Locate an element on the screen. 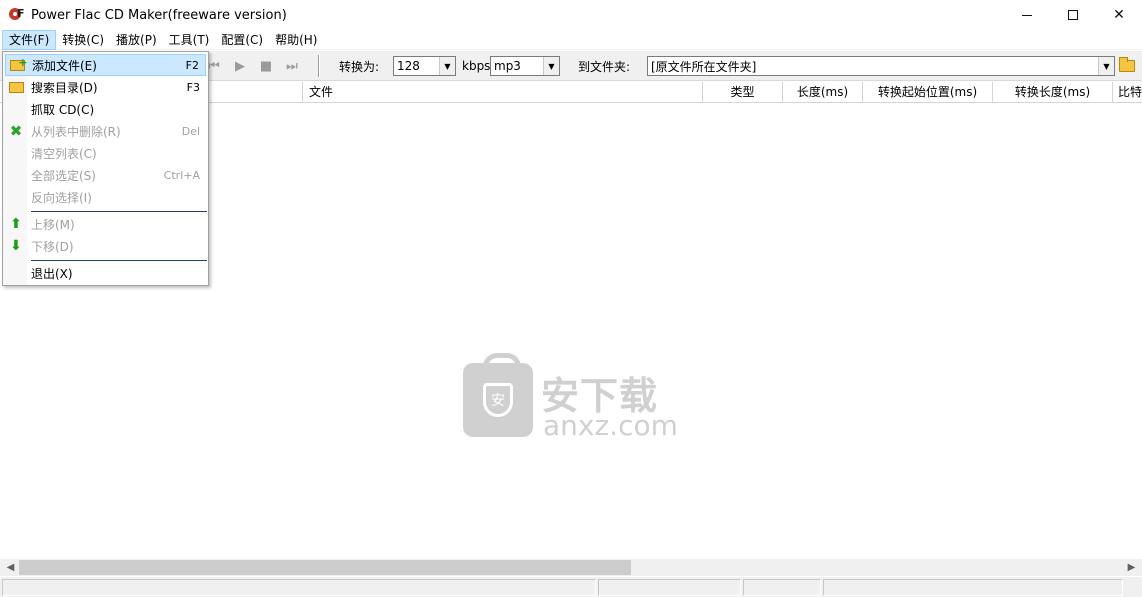  menu-play: 播放(P) is located at coordinates (136, 40).